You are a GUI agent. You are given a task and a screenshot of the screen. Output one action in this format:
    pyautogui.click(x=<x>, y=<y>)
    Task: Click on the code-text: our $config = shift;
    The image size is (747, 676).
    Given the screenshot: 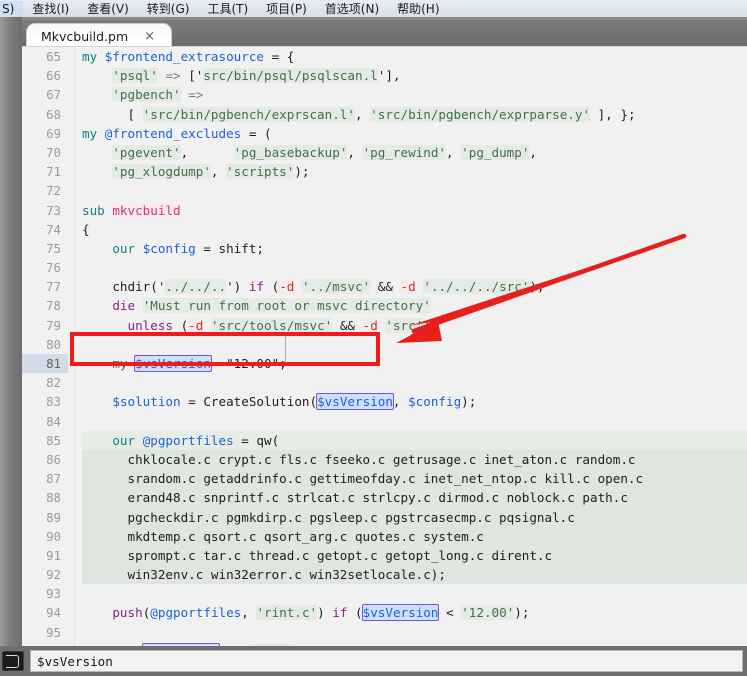 What is the action you would take?
    pyautogui.click(x=414, y=248)
    